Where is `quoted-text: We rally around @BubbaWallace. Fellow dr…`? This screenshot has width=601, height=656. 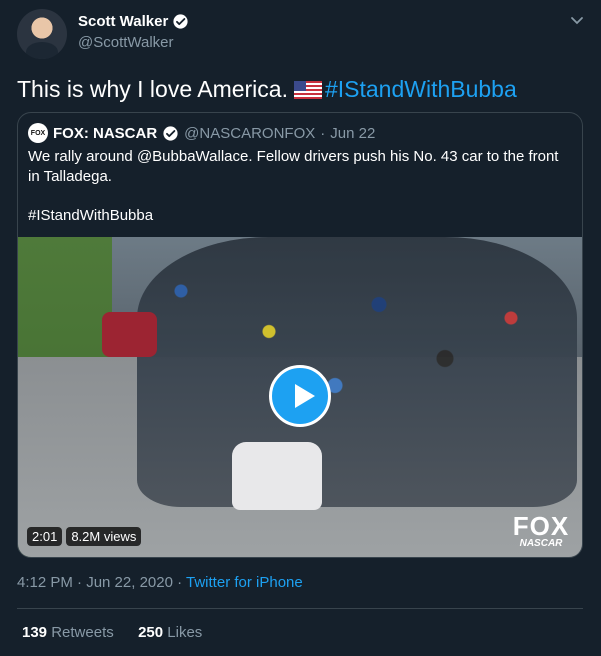 quoted-text: We rally around @BubbaWallace. Fellow dr… is located at coordinates (293, 166).